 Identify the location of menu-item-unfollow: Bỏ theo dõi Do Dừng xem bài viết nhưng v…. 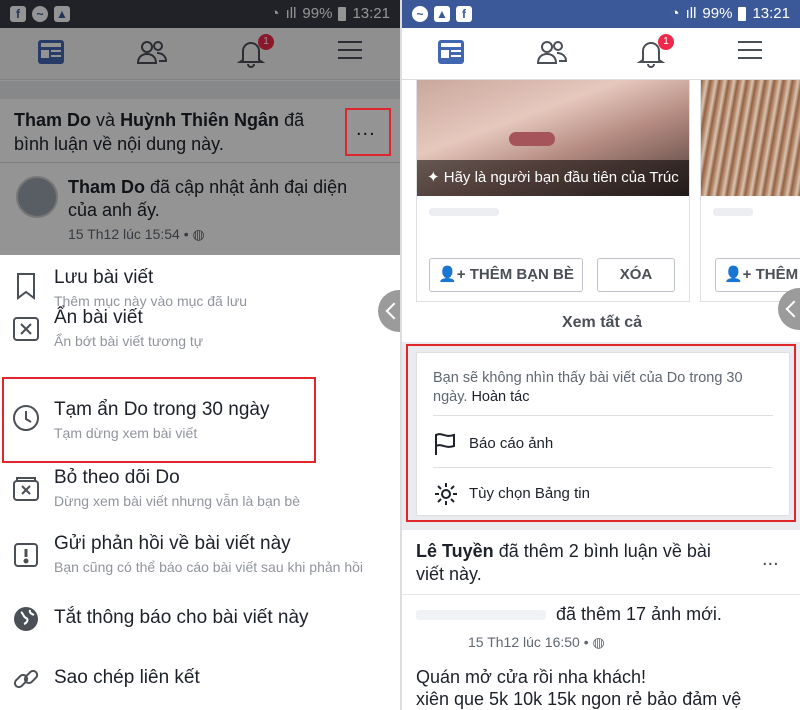
(200, 497).